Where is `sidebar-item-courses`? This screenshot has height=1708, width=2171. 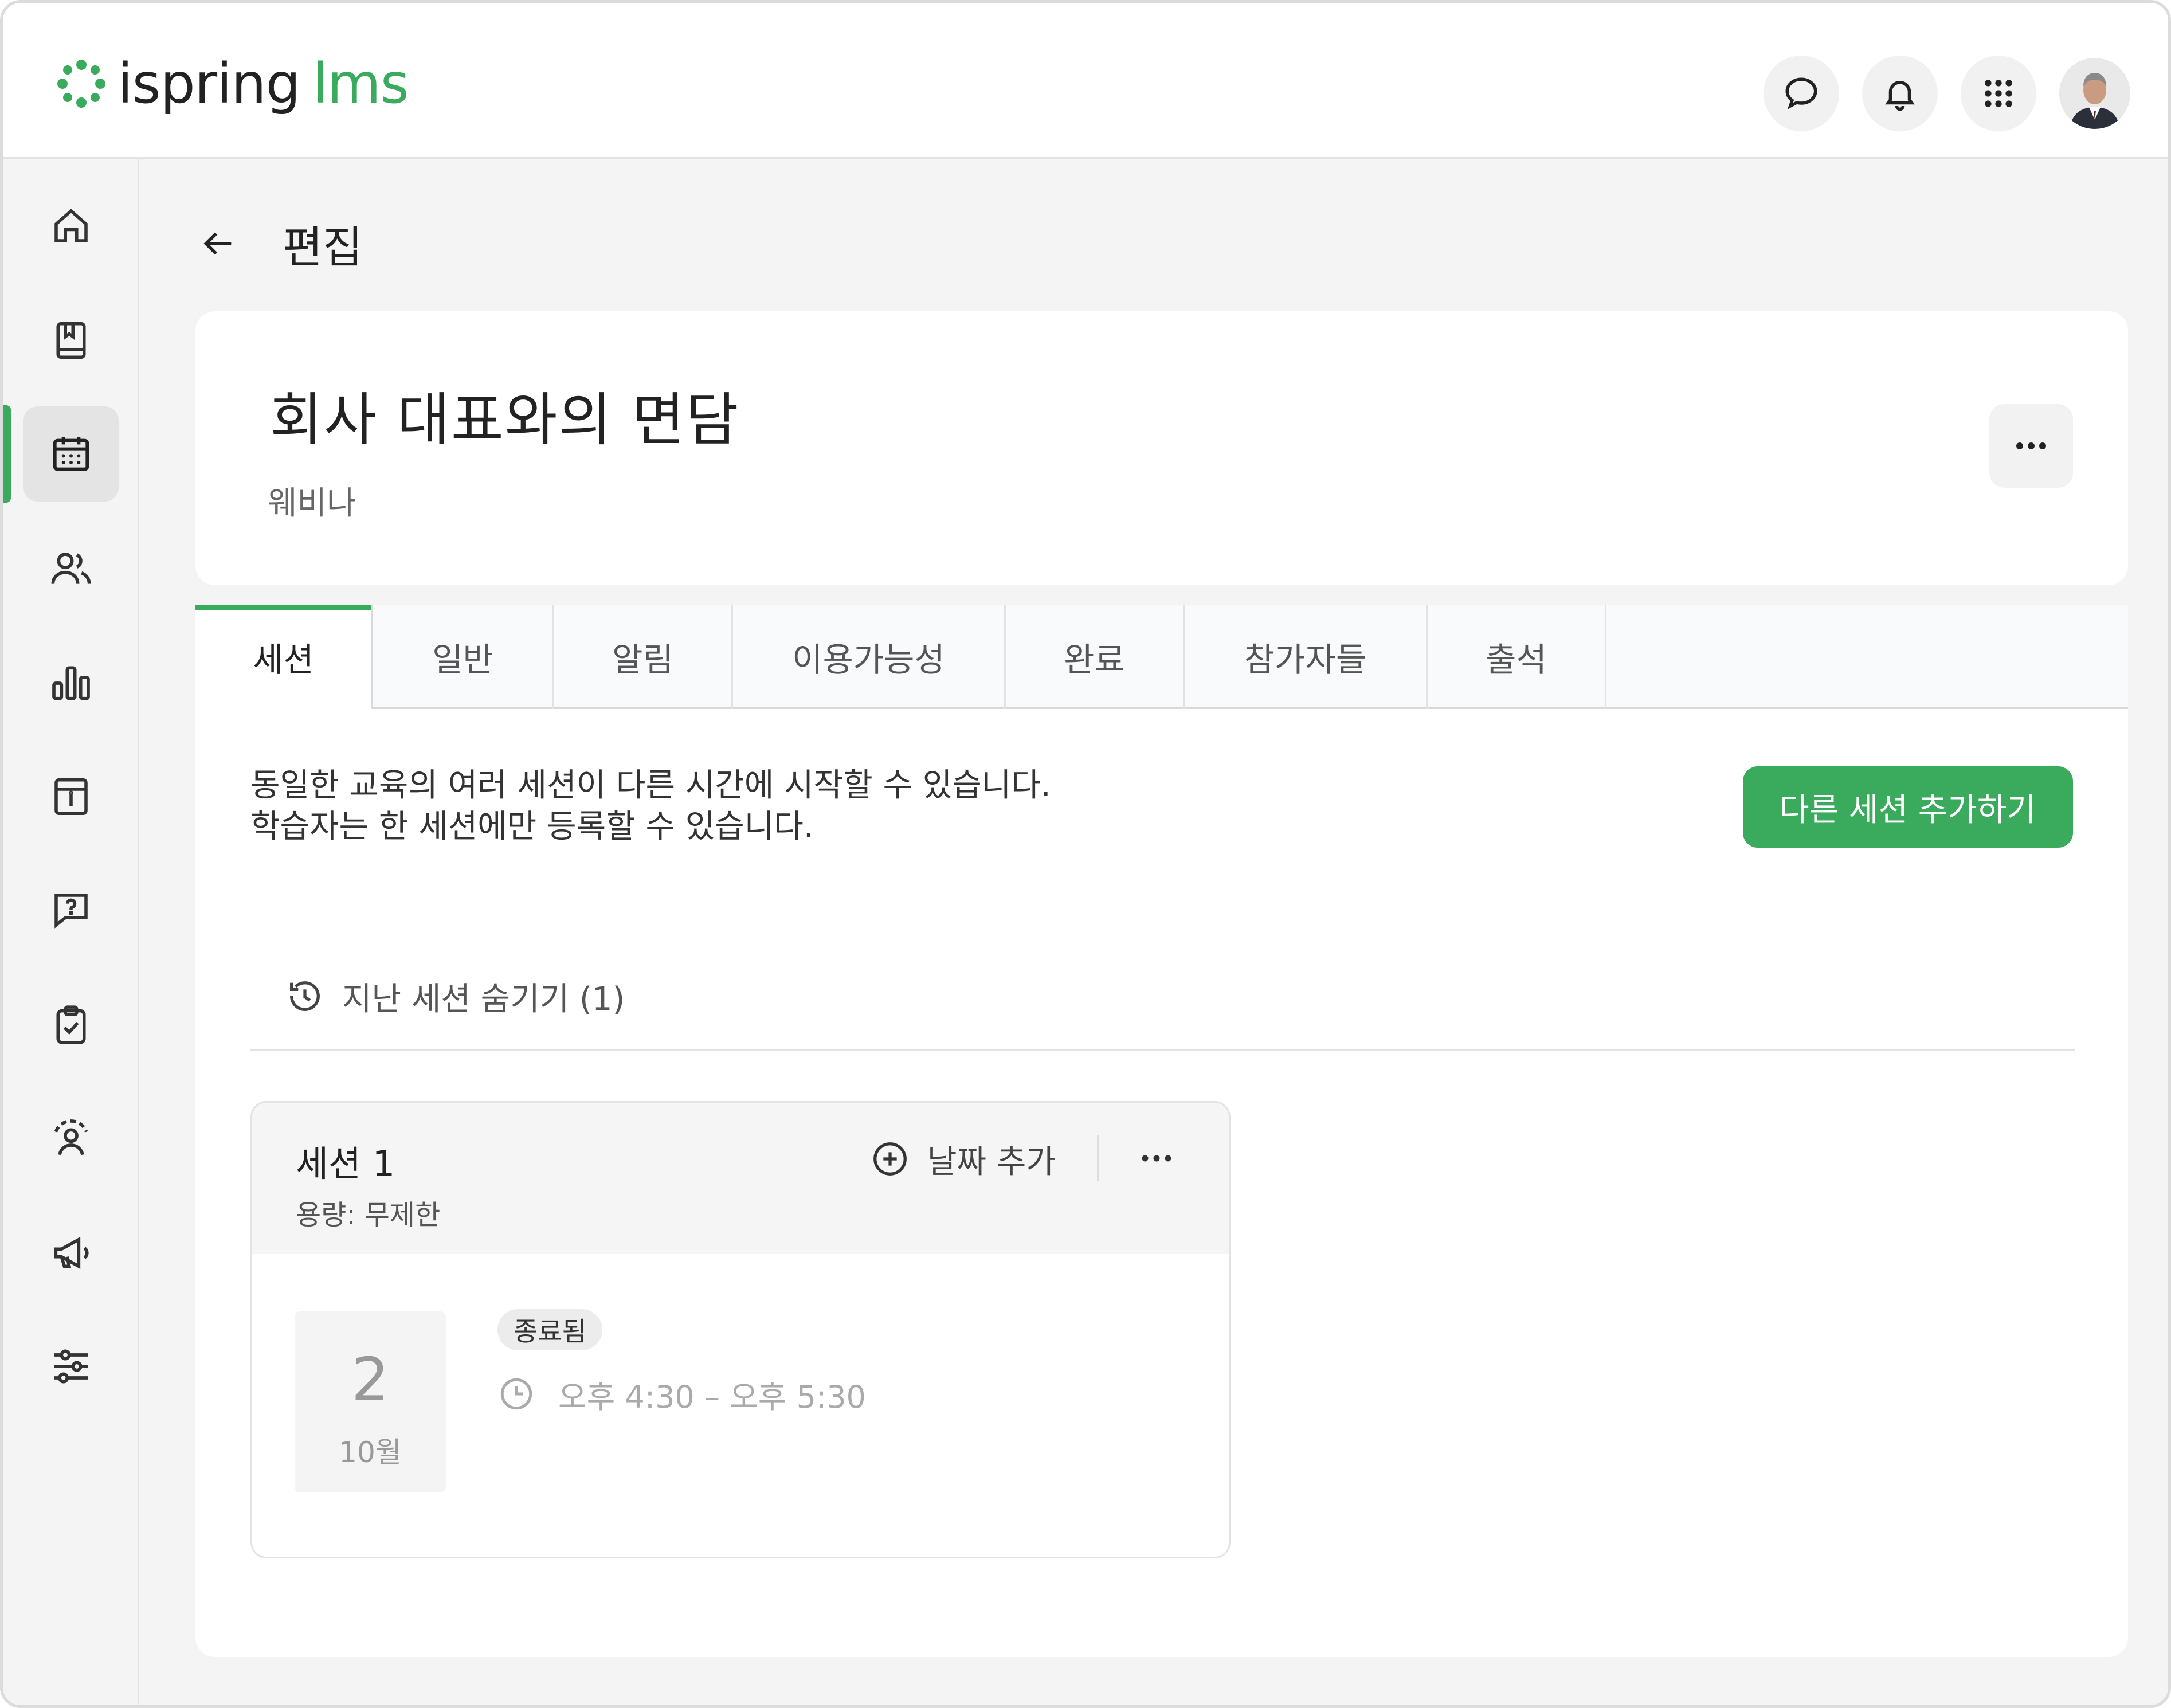
sidebar-item-courses is located at coordinates (71, 340).